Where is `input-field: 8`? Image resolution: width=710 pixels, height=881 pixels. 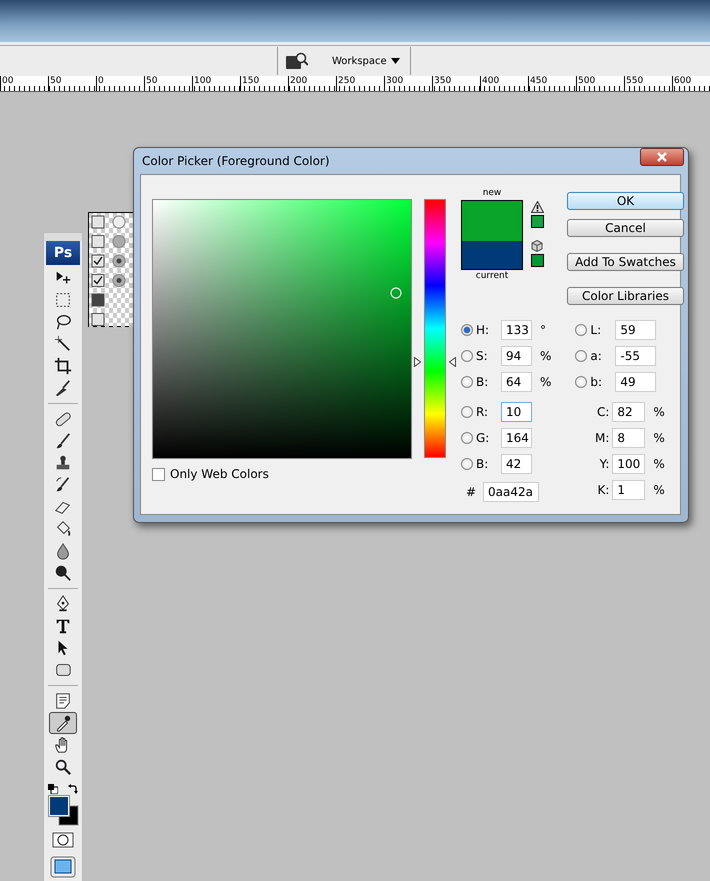 input-field: 8 is located at coordinates (629, 438).